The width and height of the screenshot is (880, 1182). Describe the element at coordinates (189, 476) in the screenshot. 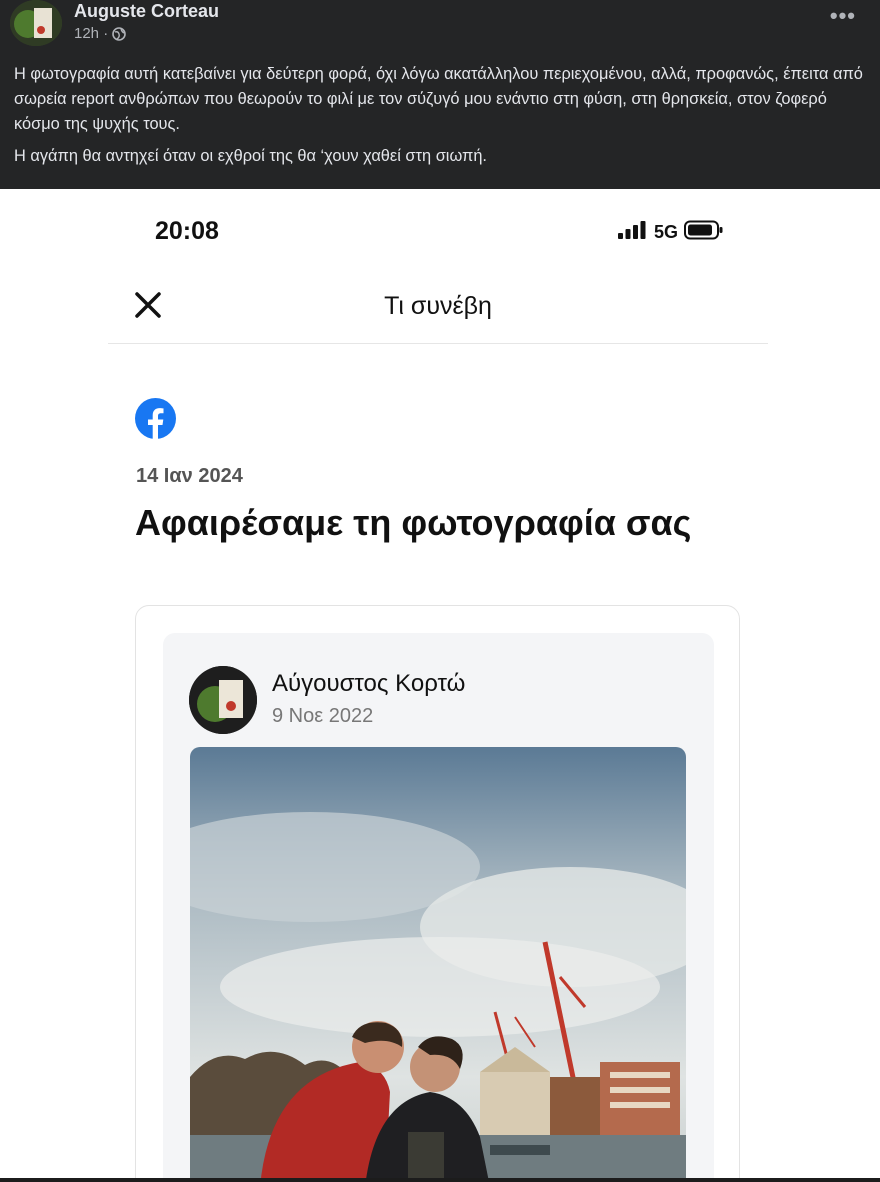

I see `notice-date: 14 Ιαν 2024` at that location.